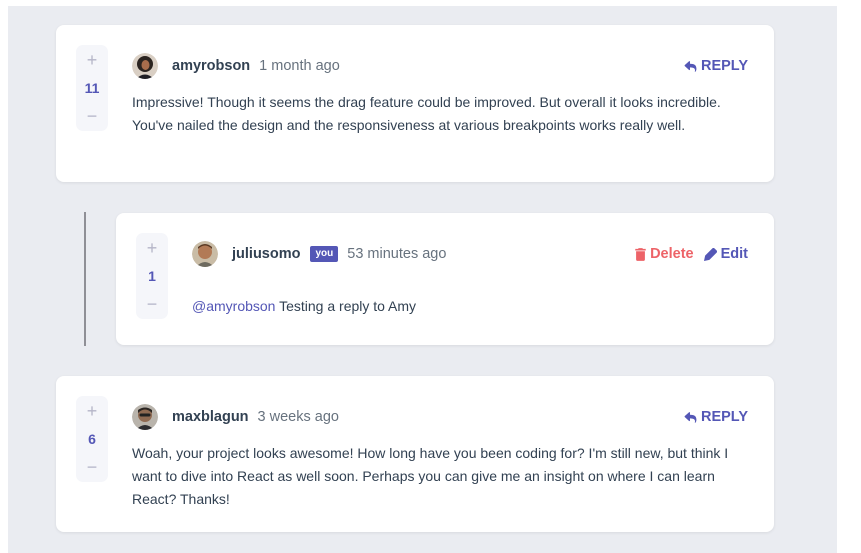 The width and height of the screenshot is (861, 553). Describe the element at coordinates (324, 254) in the screenshot. I see `you-badge: you` at that location.